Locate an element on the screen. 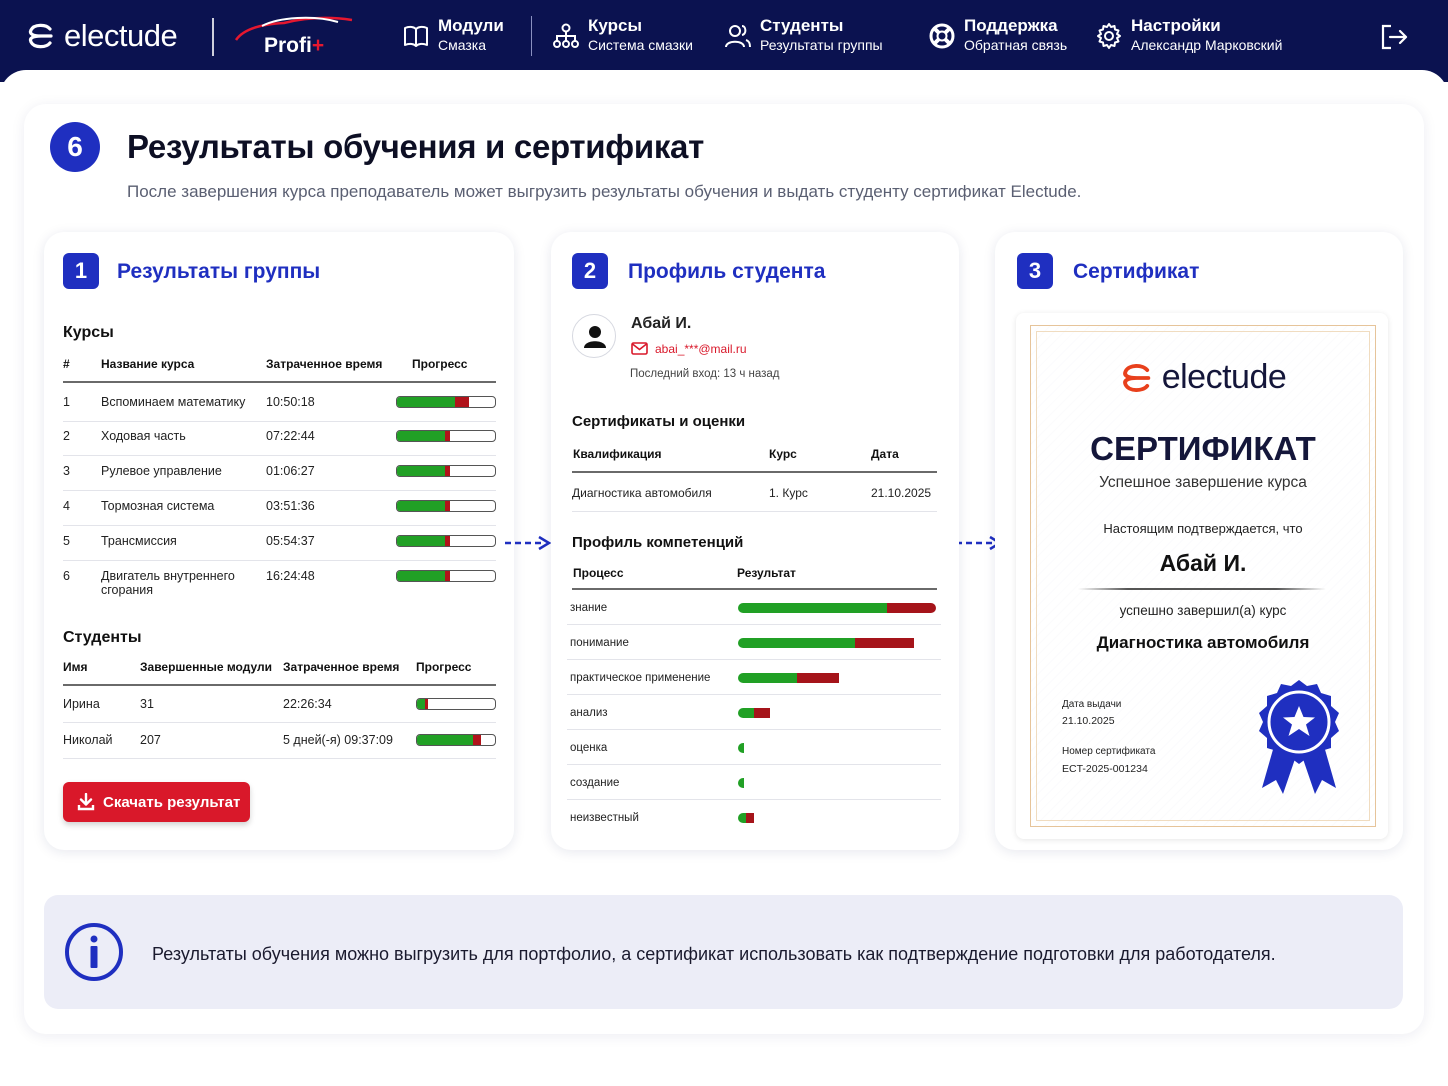 This screenshot has height=1086, width=1448. certificate-subheading: Успешное завершение курса is located at coordinates (1203, 482).